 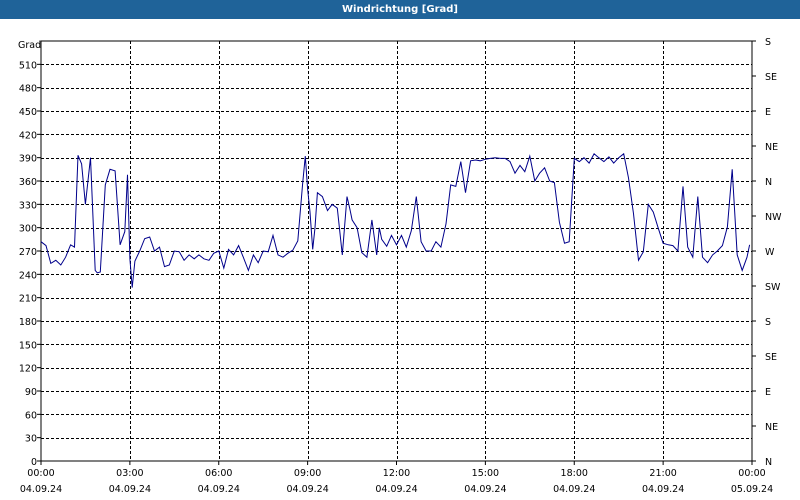 What do you see at coordinates (31, 439) in the screenshot?
I see `y-tick-label: 30` at bounding box center [31, 439].